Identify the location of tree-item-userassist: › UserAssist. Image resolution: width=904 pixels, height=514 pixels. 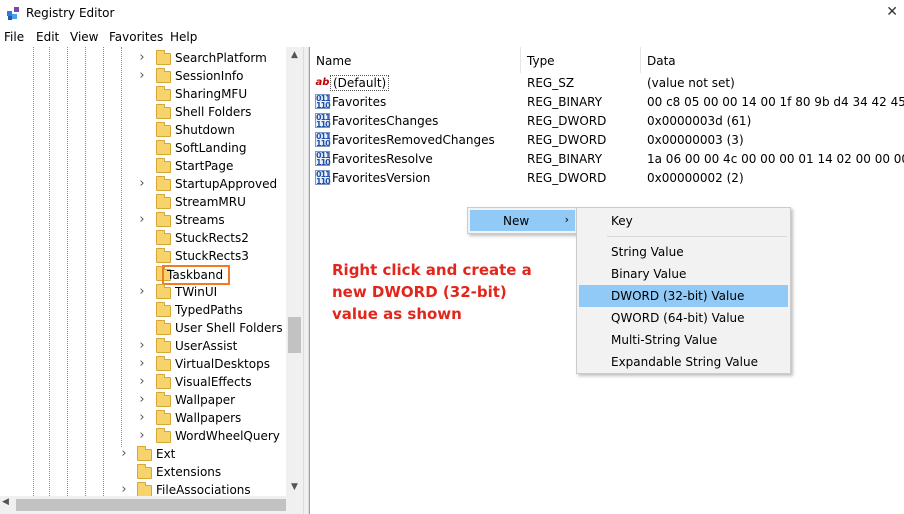
(144, 347).